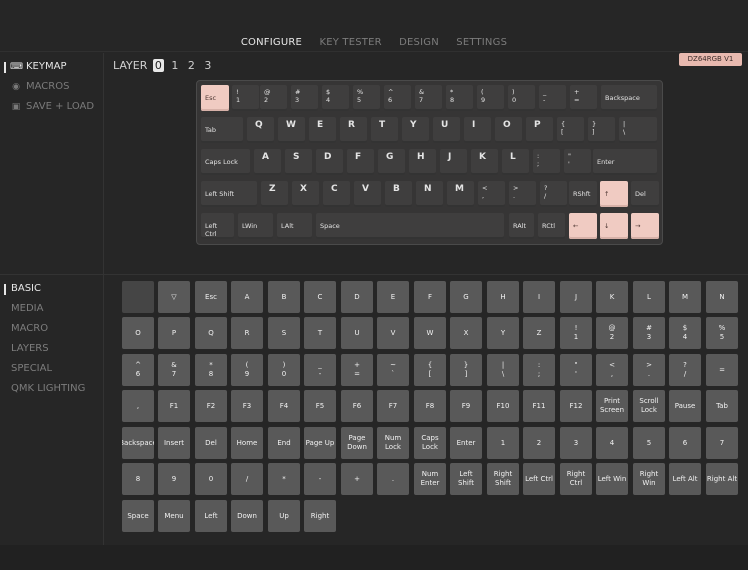 The width and height of the screenshot is (748, 570). What do you see at coordinates (722, 443) in the screenshot?
I see `keycode-button: 7` at bounding box center [722, 443].